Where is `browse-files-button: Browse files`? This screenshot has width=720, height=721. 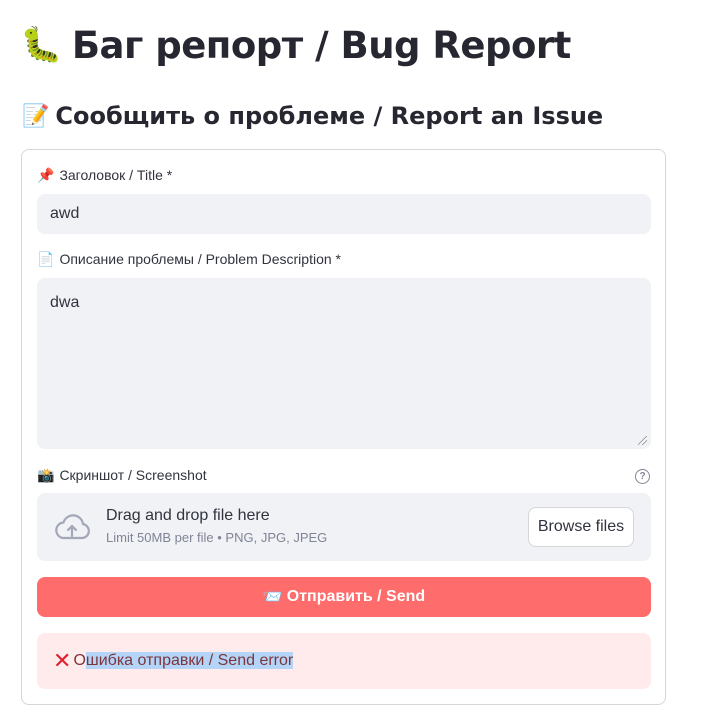
browse-files-button: Browse files is located at coordinates (581, 527).